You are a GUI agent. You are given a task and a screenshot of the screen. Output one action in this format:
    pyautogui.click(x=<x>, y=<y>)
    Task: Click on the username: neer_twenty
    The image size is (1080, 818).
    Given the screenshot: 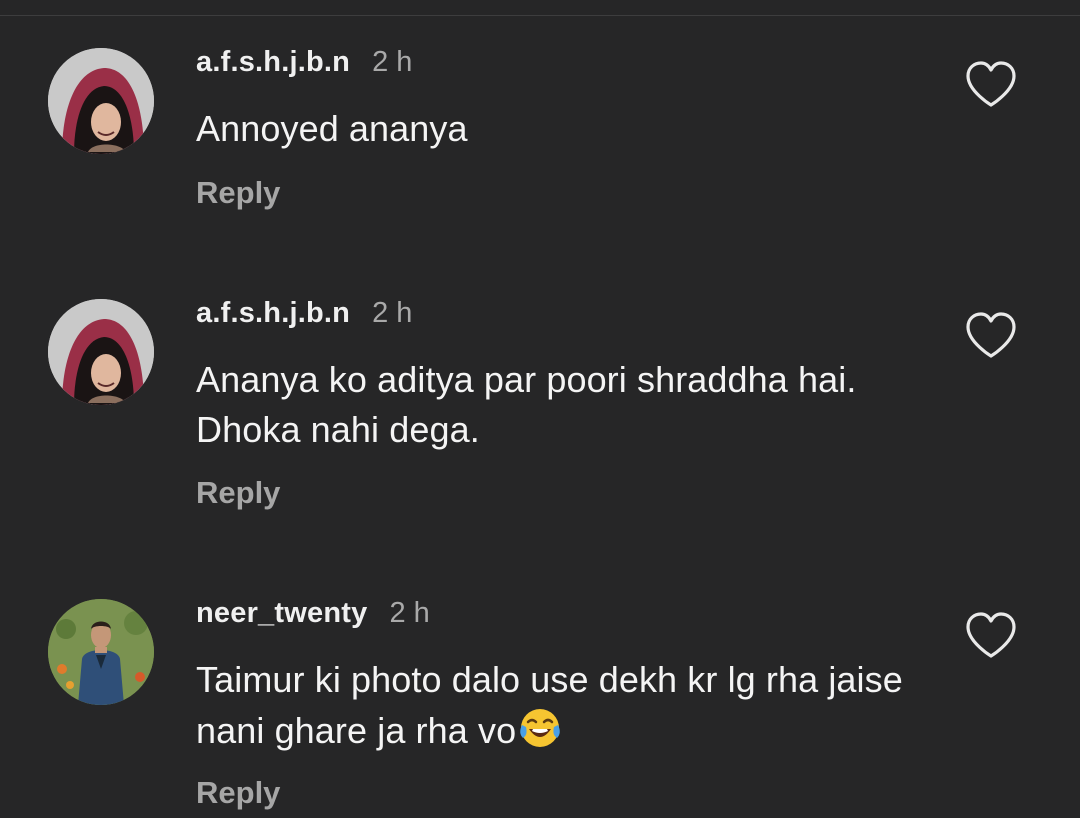 What is the action you would take?
    pyautogui.click(x=281, y=613)
    